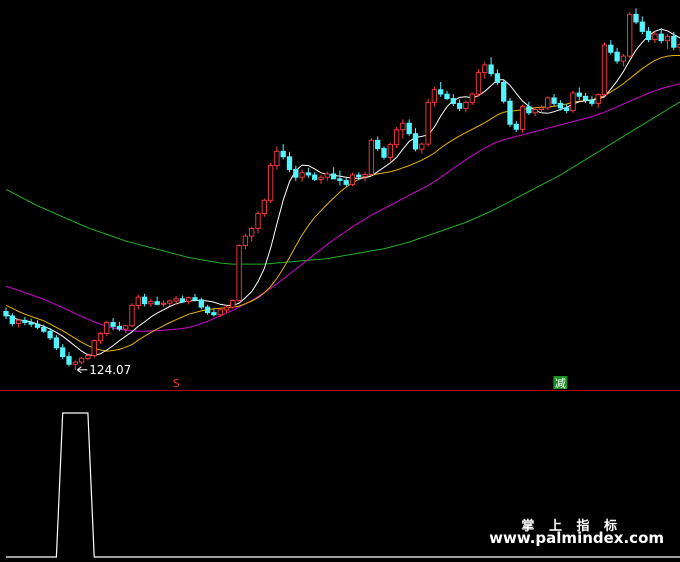 The height and width of the screenshot is (562, 680). I want to click on signal-label: 减, so click(560, 383).